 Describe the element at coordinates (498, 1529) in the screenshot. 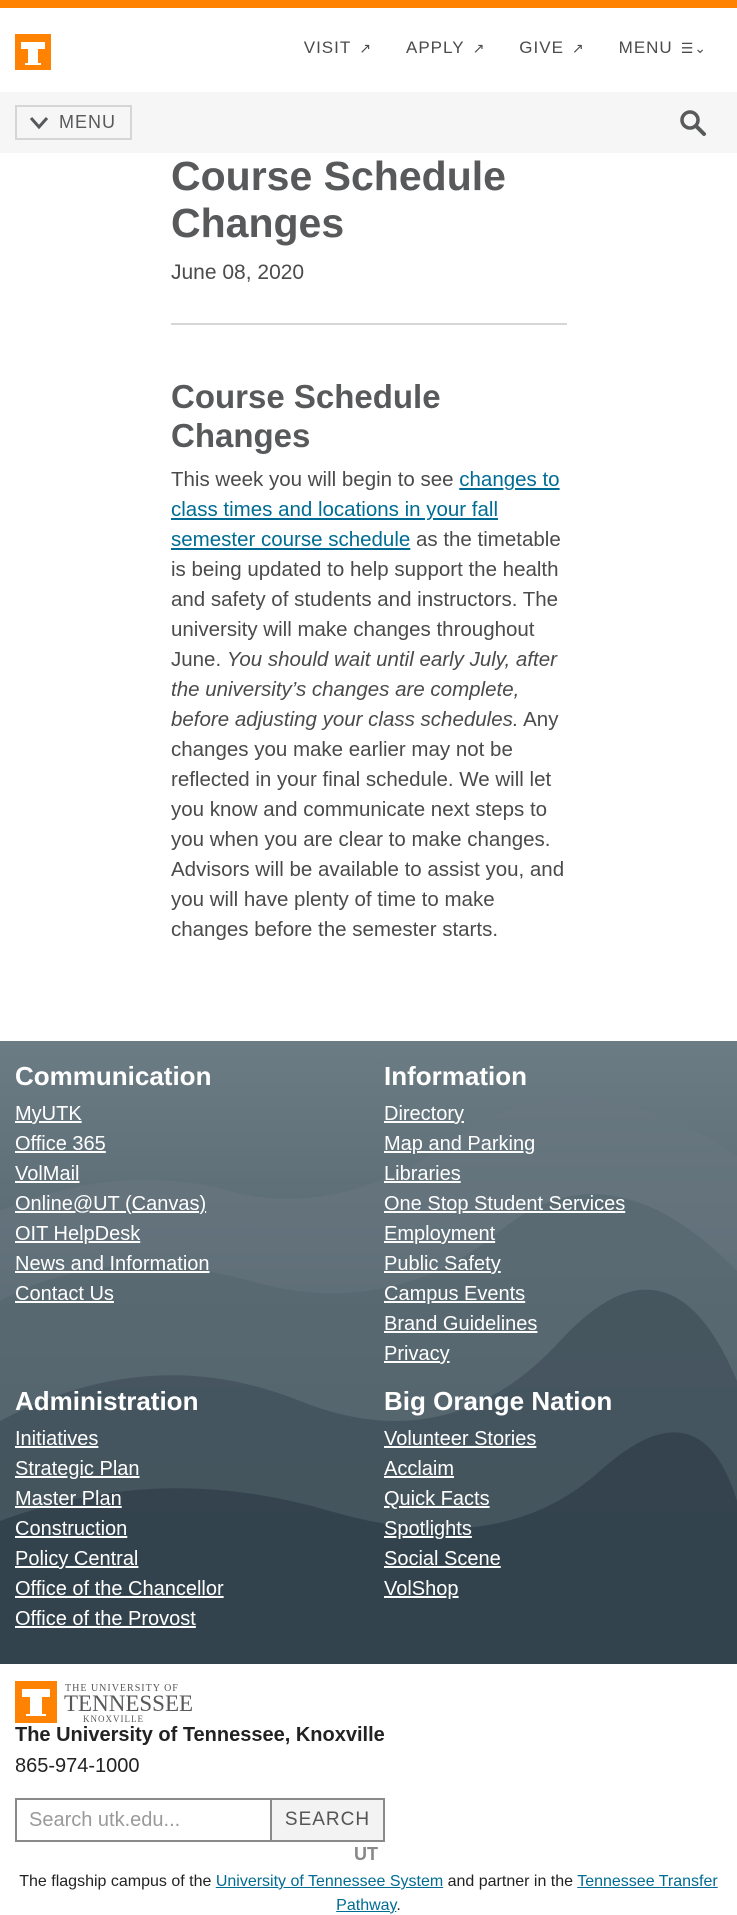

I see `footer-link: Spotlights` at that location.